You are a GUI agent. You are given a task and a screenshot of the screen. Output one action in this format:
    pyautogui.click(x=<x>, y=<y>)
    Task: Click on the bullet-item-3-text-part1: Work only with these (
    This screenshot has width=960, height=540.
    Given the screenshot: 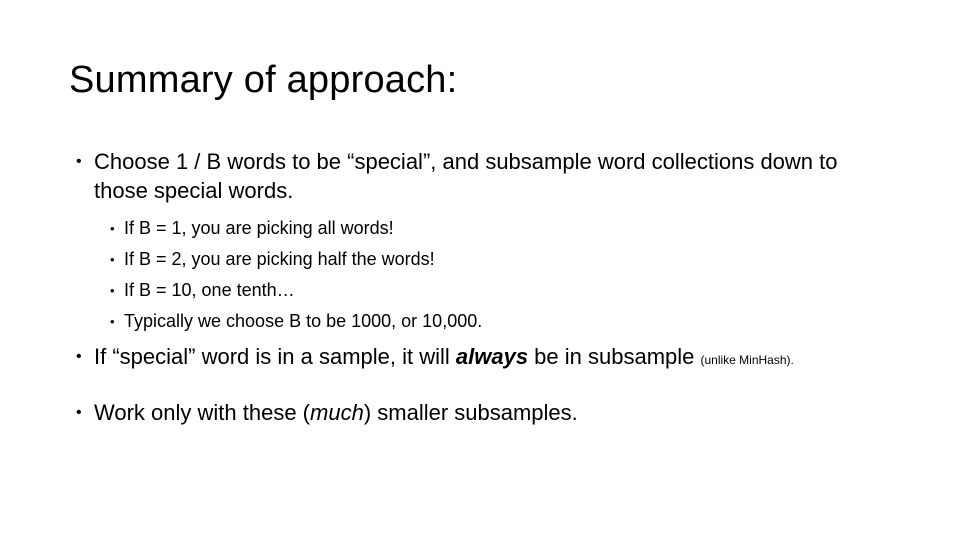 What is the action you would take?
    pyautogui.click(x=202, y=412)
    